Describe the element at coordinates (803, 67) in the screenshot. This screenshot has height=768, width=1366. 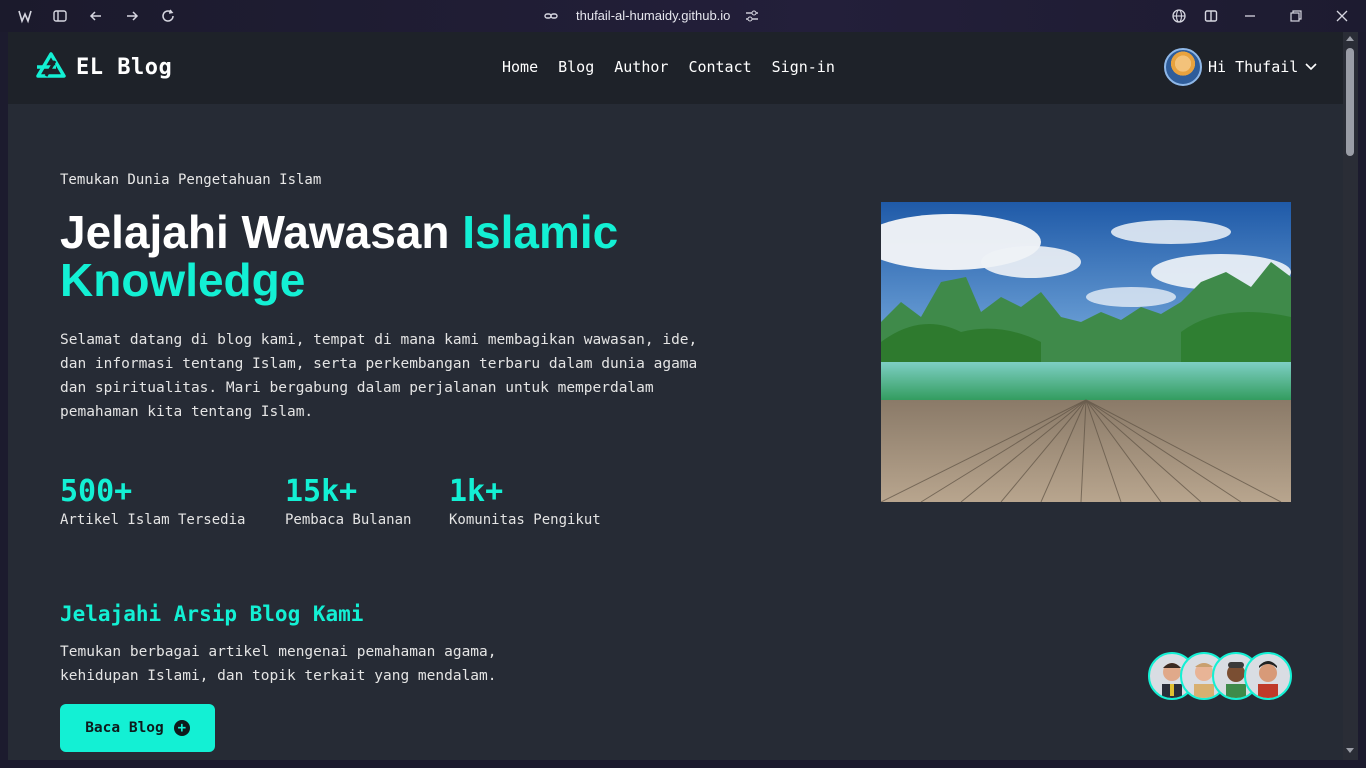
I see `nav-link-sign-in: Sign-in` at that location.